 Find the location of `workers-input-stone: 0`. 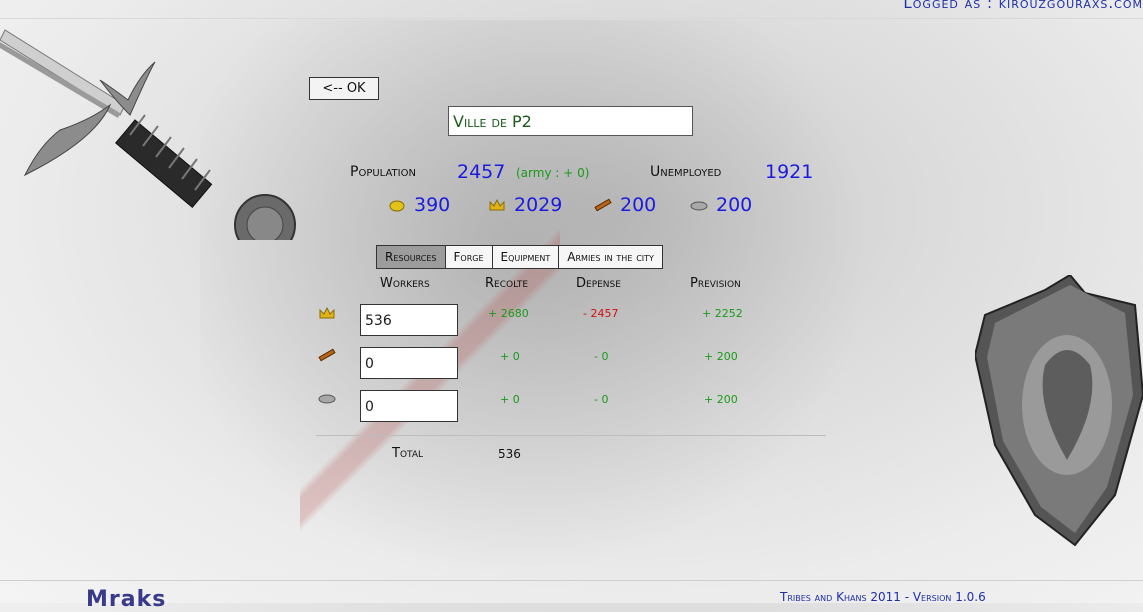

workers-input-stone: 0 is located at coordinates (409, 406).